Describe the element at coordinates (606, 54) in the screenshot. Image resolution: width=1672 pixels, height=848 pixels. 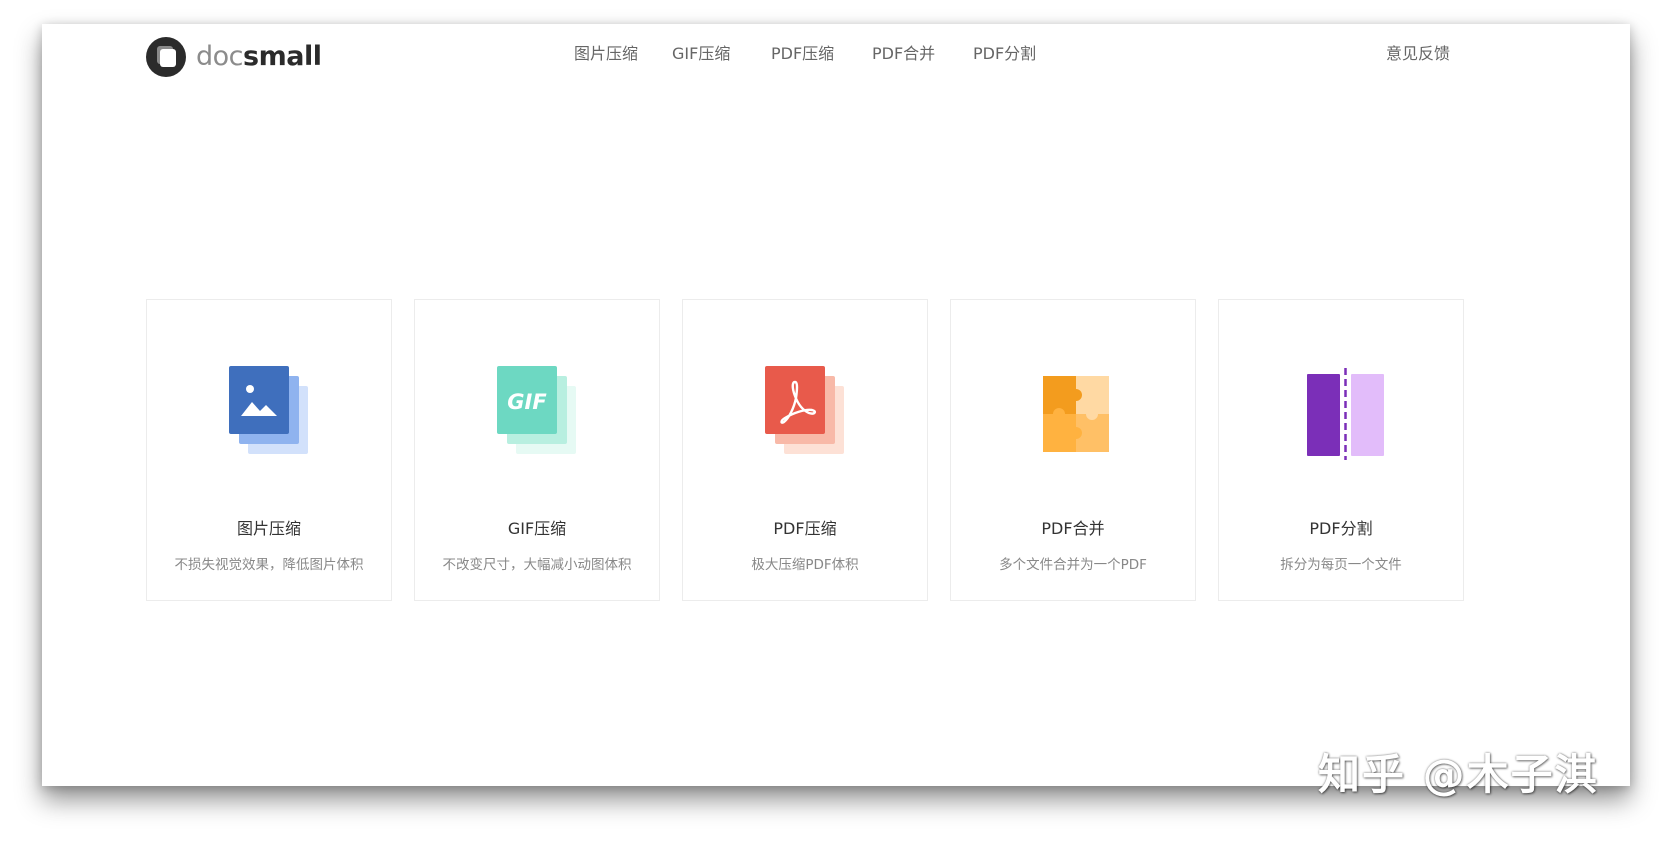
I see `nav-item-image-compress: 图片压缩` at that location.